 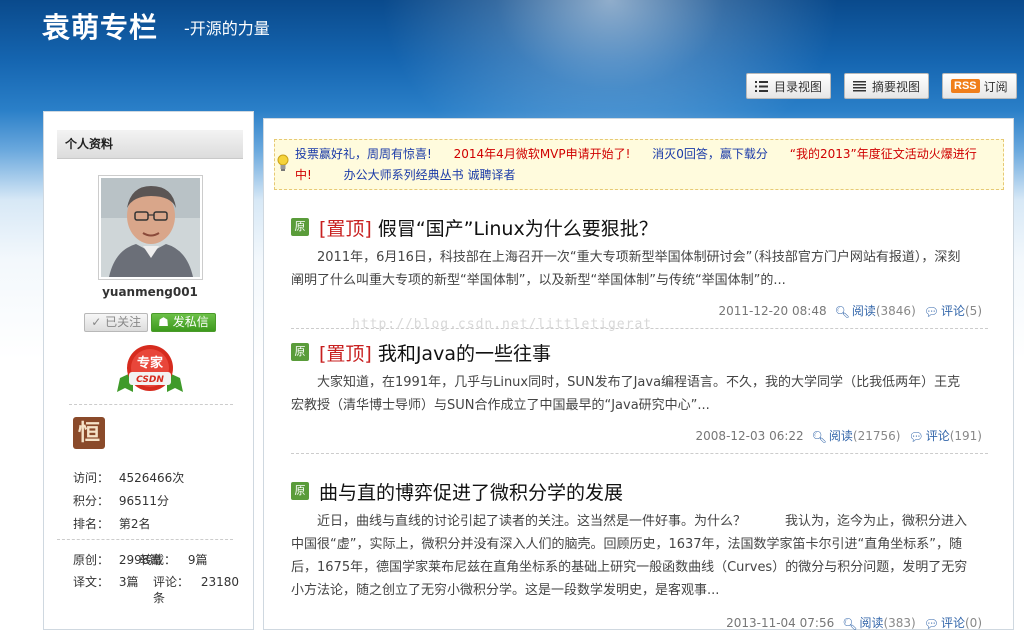 I want to click on blog-subtitle: -开源的力量, so click(x=227, y=28).